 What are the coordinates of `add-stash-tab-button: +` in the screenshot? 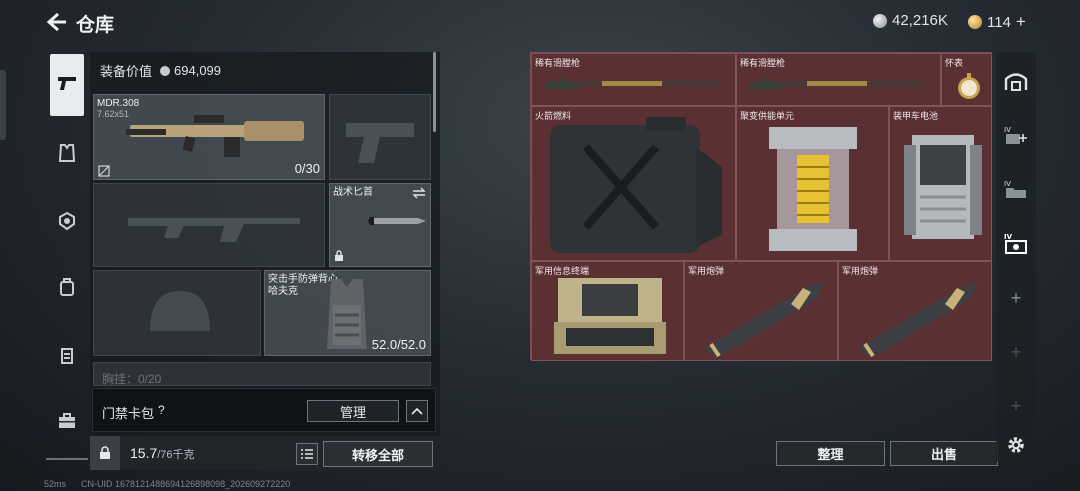 It's located at (1016, 298).